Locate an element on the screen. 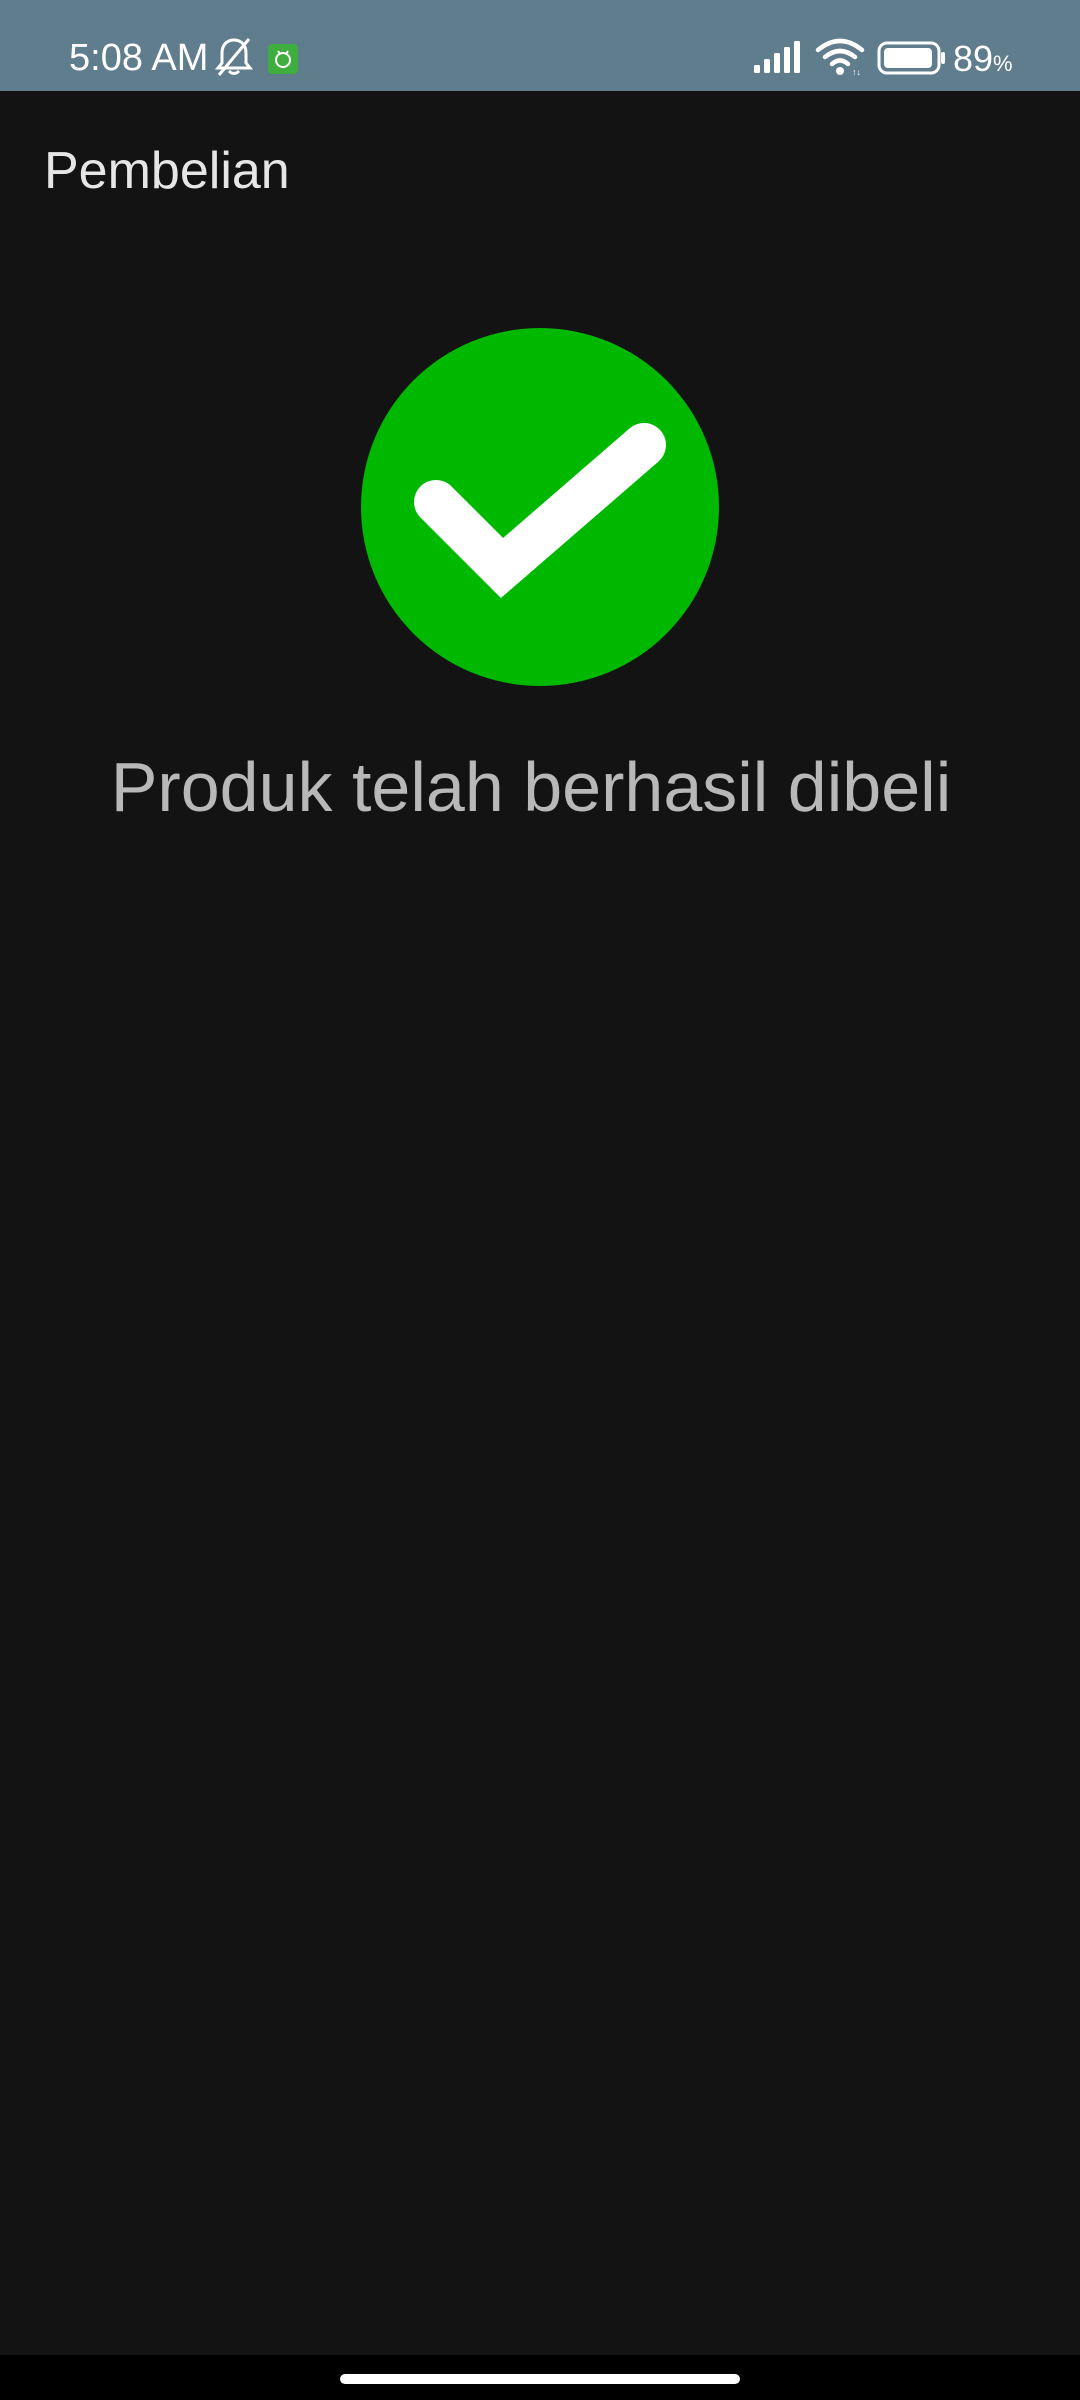 Image resolution: width=1080 pixels, height=2400 pixels. bell-off-icon is located at coordinates (234, 57).